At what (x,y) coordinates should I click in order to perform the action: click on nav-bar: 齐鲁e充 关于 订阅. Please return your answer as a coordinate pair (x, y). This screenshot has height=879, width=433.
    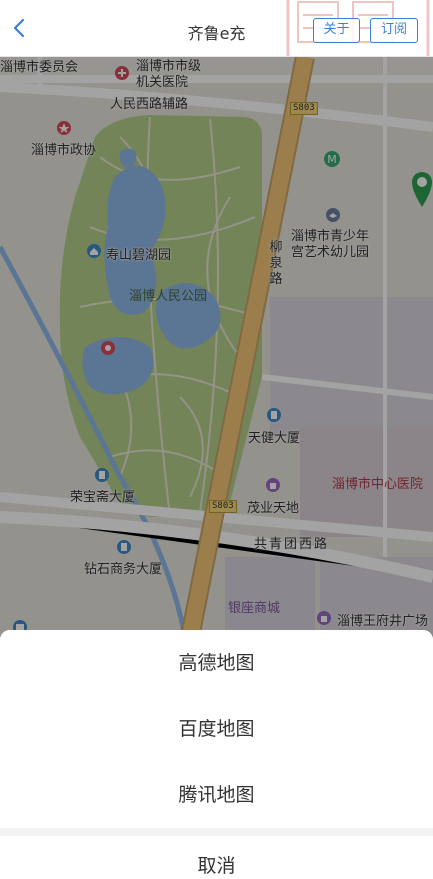
    Looking at the image, I should click on (216, 28).